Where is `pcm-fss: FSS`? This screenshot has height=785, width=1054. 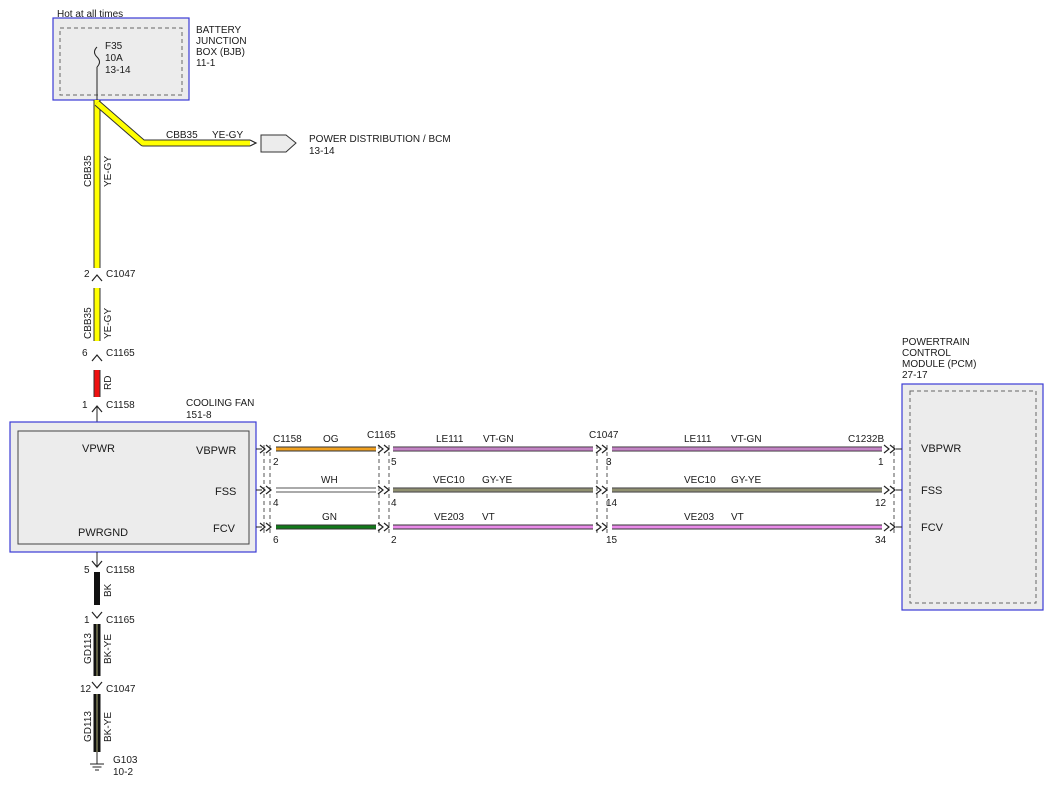
pcm-fss: FSS is located at coordinates (931, 491).